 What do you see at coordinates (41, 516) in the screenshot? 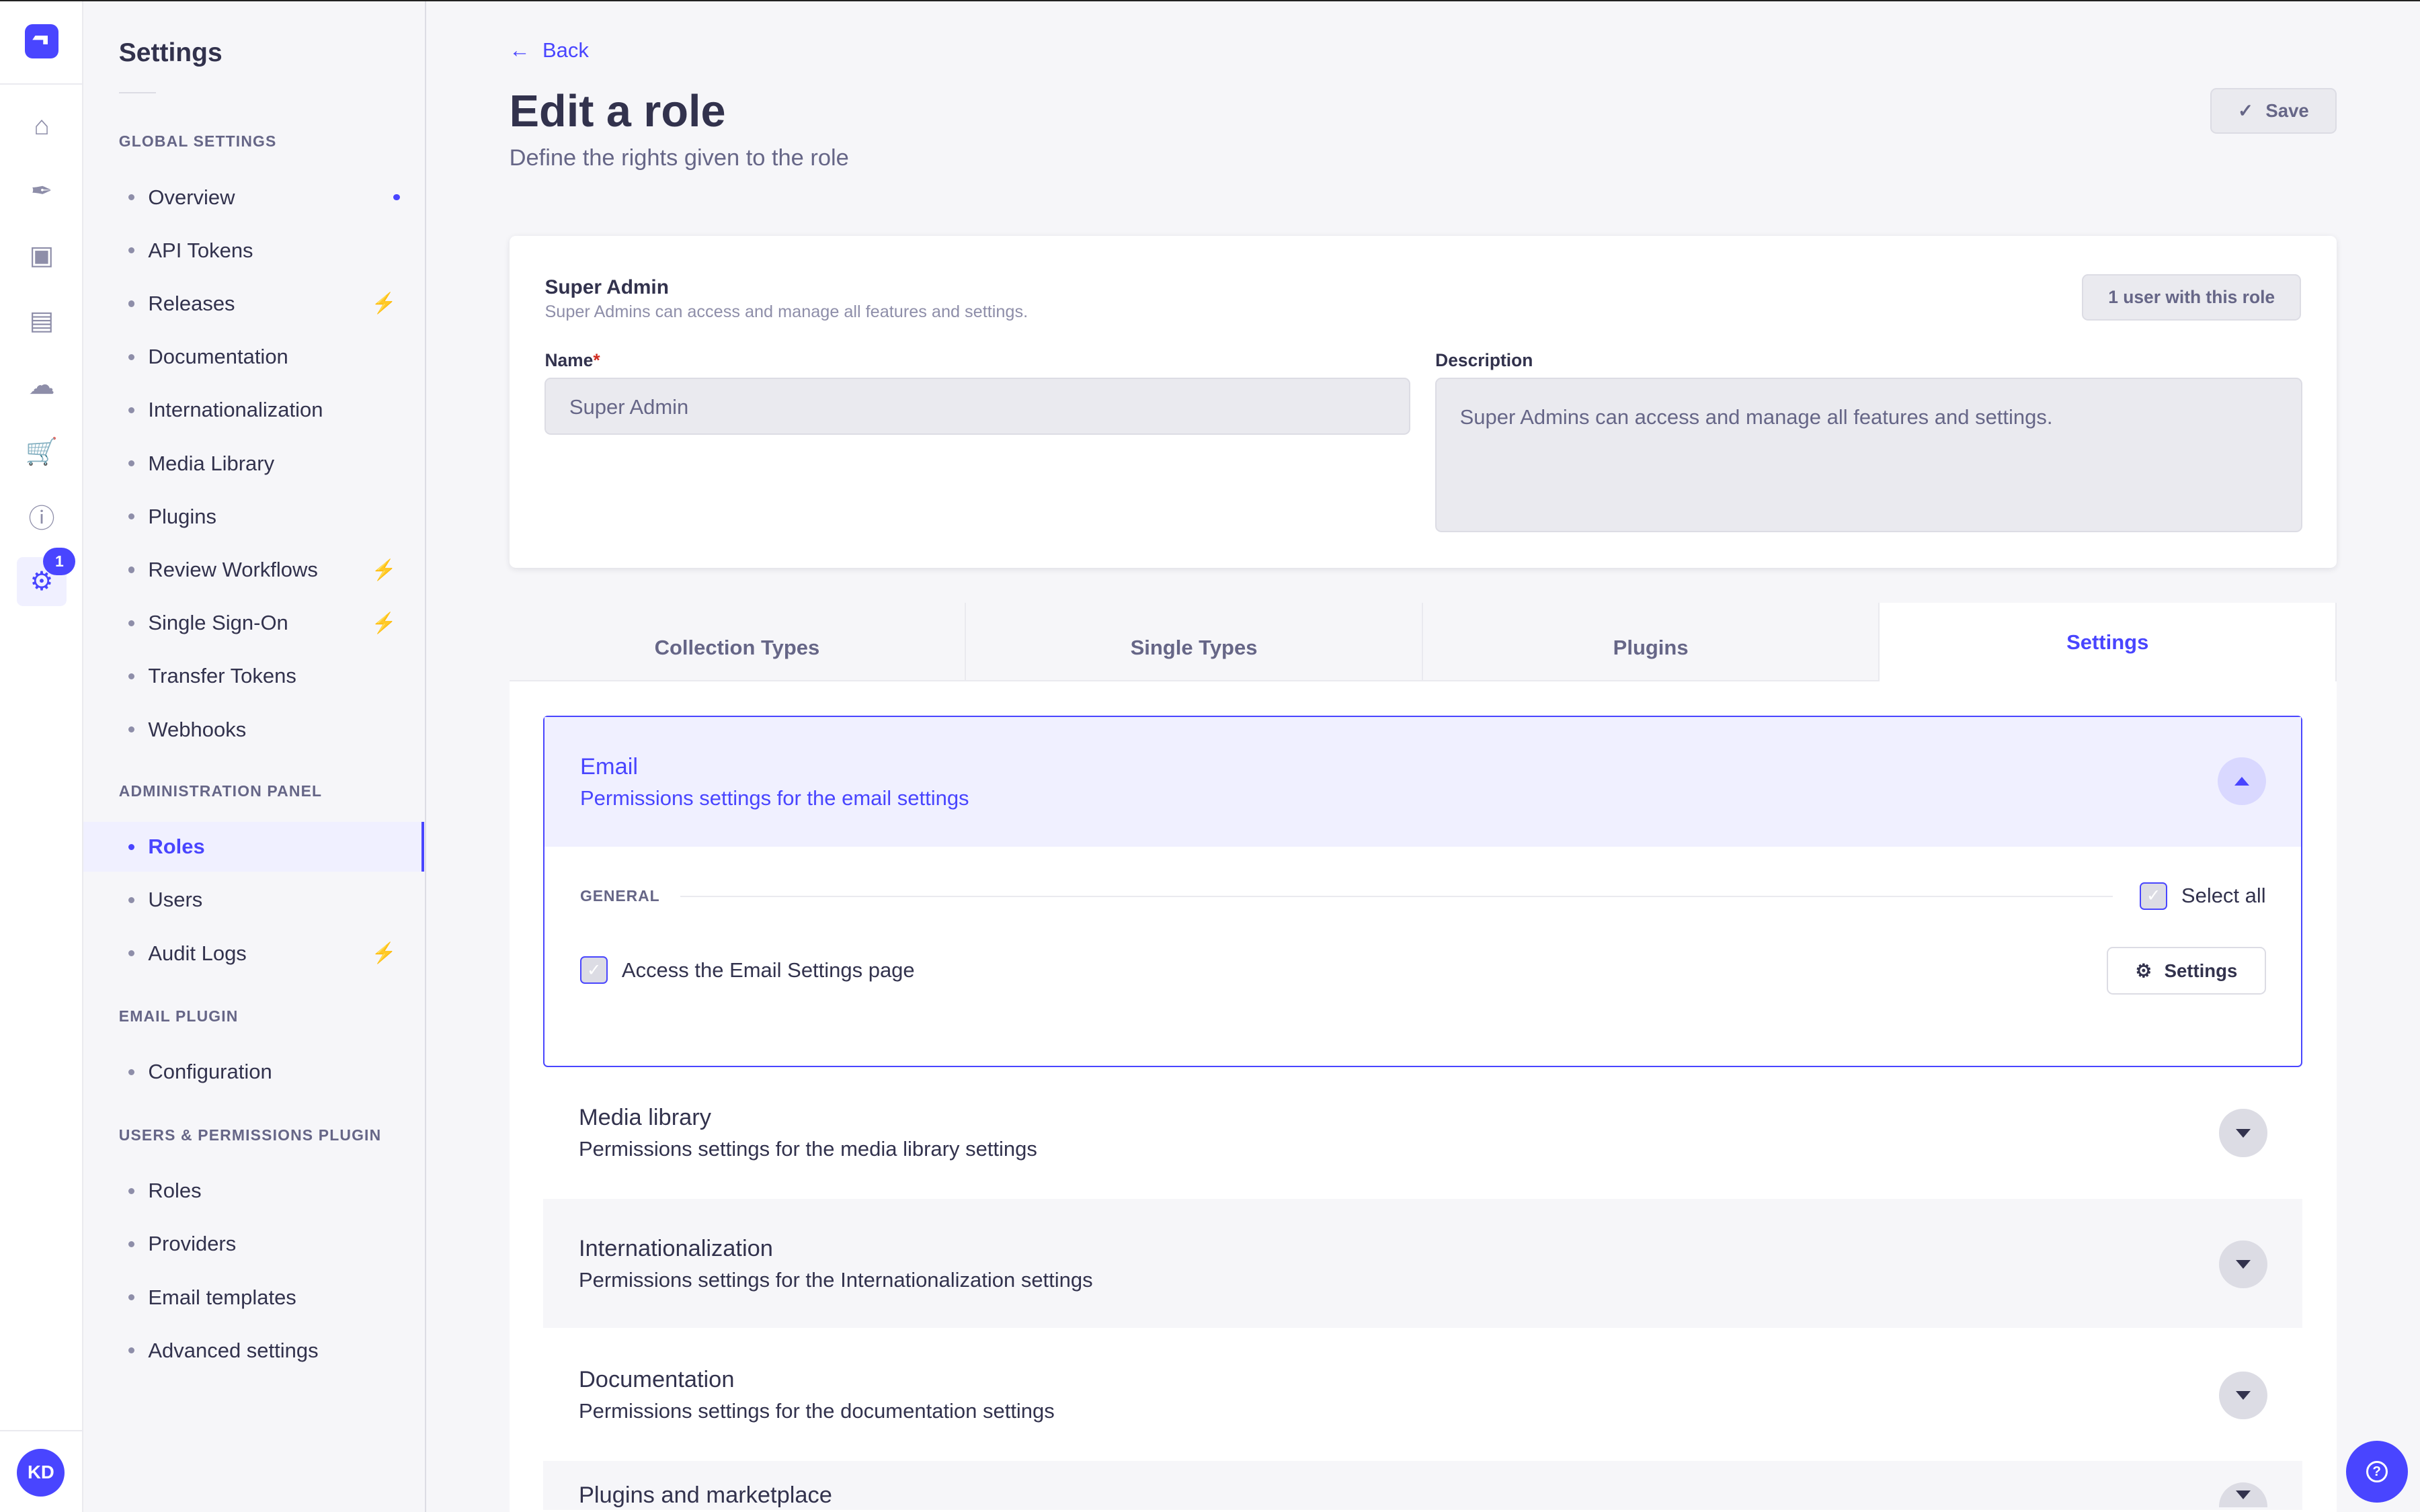
I see `info-icon: ⓘ` at bounding box center [41, 516].